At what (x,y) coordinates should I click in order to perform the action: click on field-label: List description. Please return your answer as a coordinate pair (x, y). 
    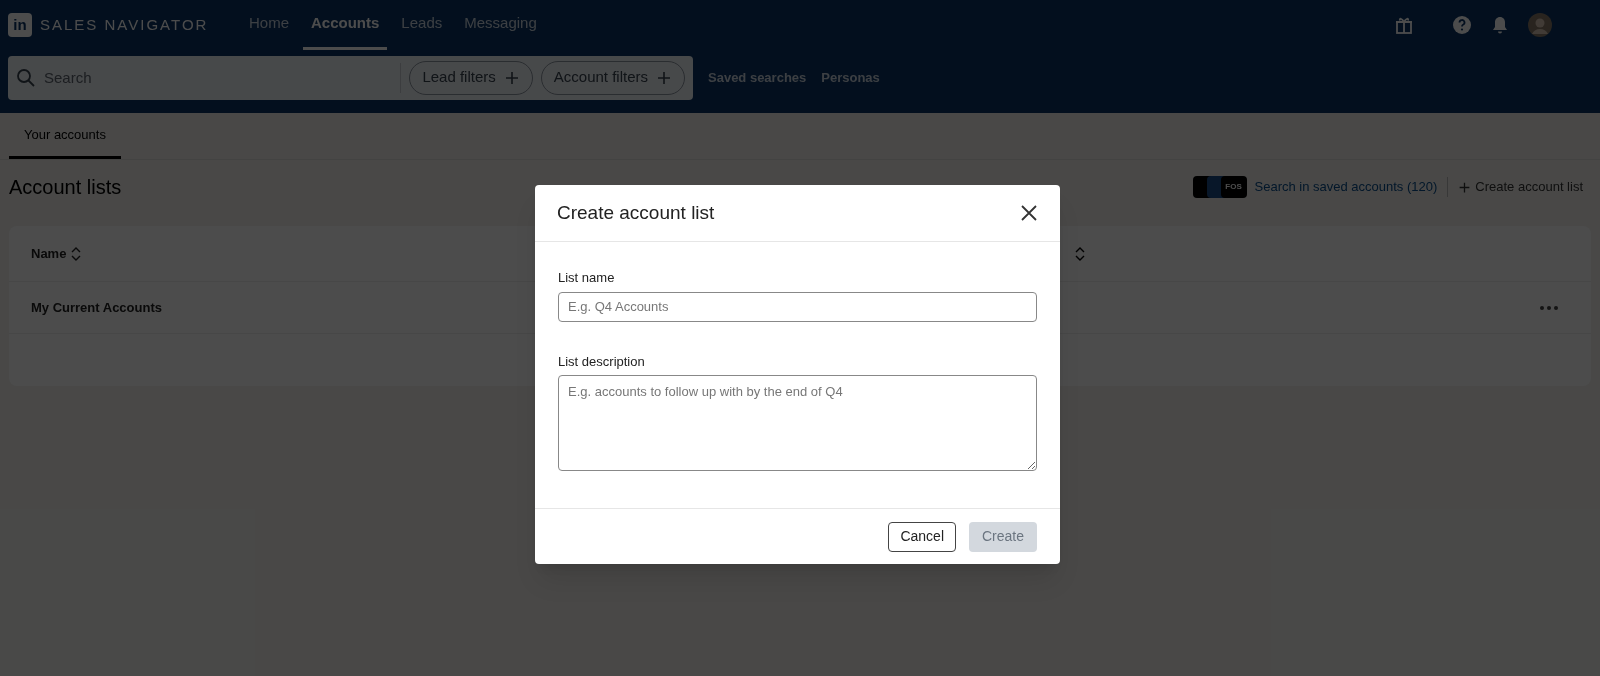
    Looking at the image, I should click on (602, 361).